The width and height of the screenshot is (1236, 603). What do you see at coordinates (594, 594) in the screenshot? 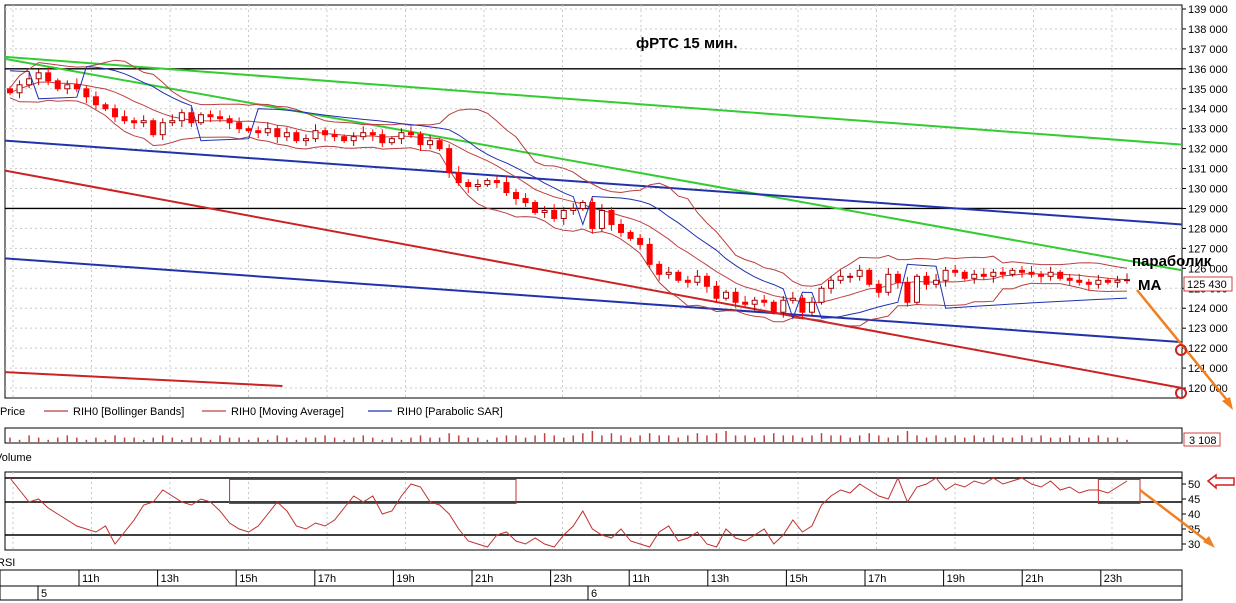
I see `time-day-label: 6` at bounding box center [594, 594].